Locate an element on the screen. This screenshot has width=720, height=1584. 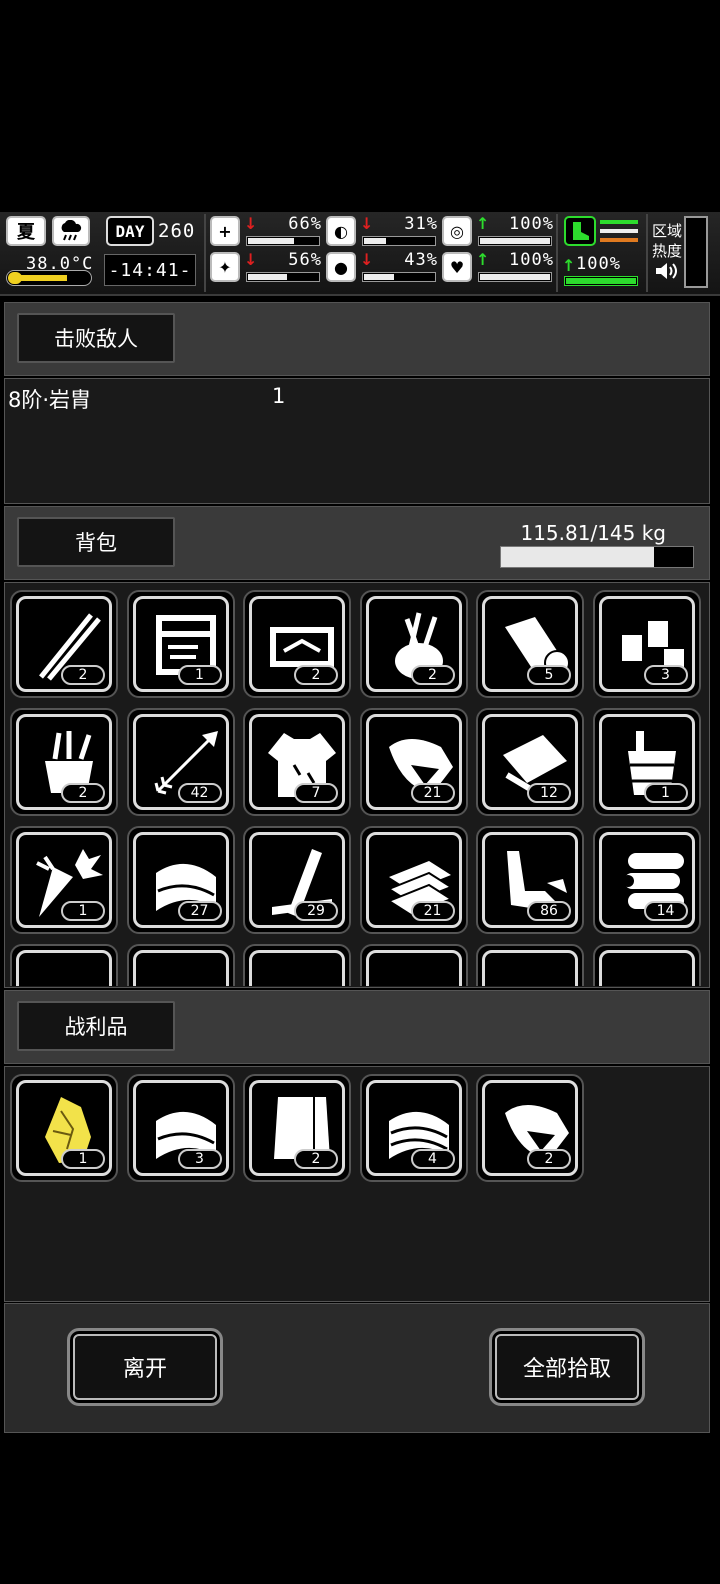
item-slot: 29 is located at coordinates (297, 880).